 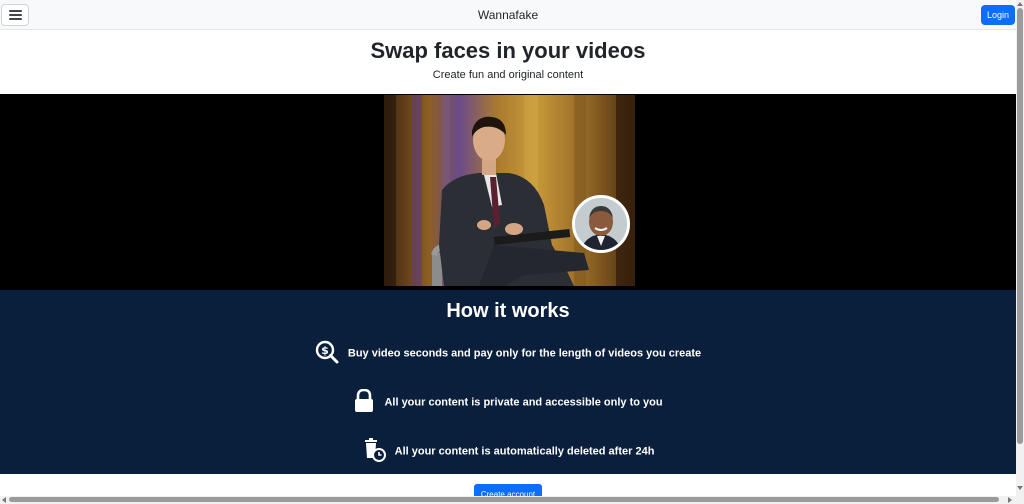 What do you see at coordinates (504, 499) in the screenshot?
I see `horizontal-scroll-thumb` at bounding box center [504, 499].